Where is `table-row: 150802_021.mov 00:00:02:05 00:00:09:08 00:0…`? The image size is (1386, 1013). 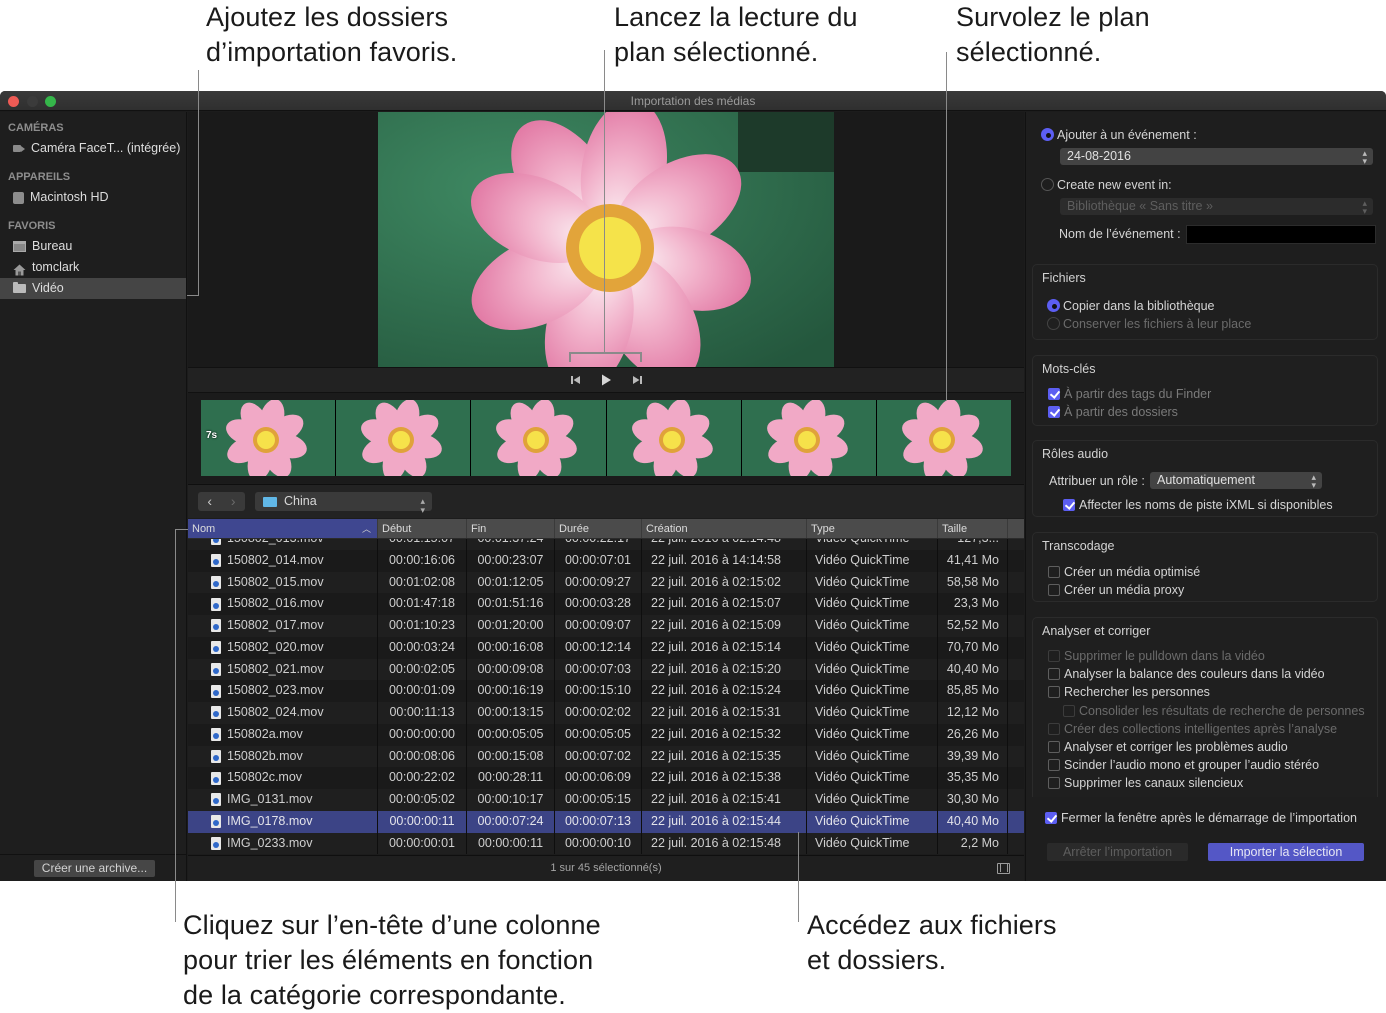 table-row: 150802_021.mov 00:00:02:05 00:00:09:08 00:0… is located at coordinates (606, 669).